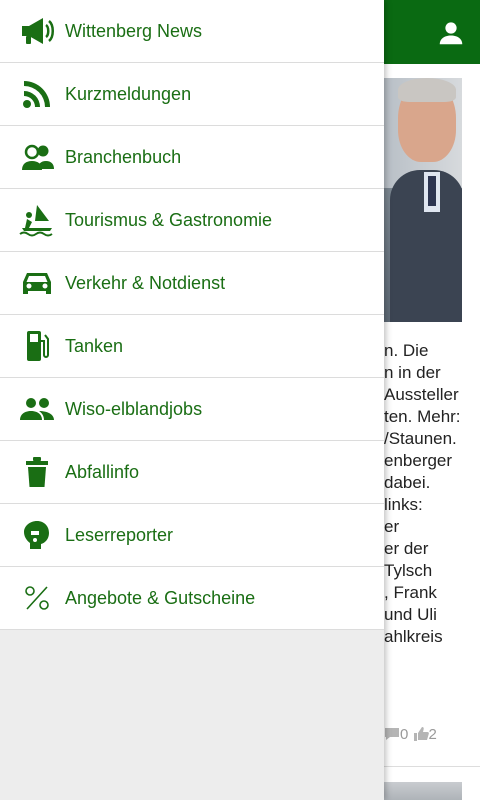 This screenshot has width=480, height=800. Describe the element at coordinates (37, 31) in the screenshot. I see `megaphone-icon` at that location.